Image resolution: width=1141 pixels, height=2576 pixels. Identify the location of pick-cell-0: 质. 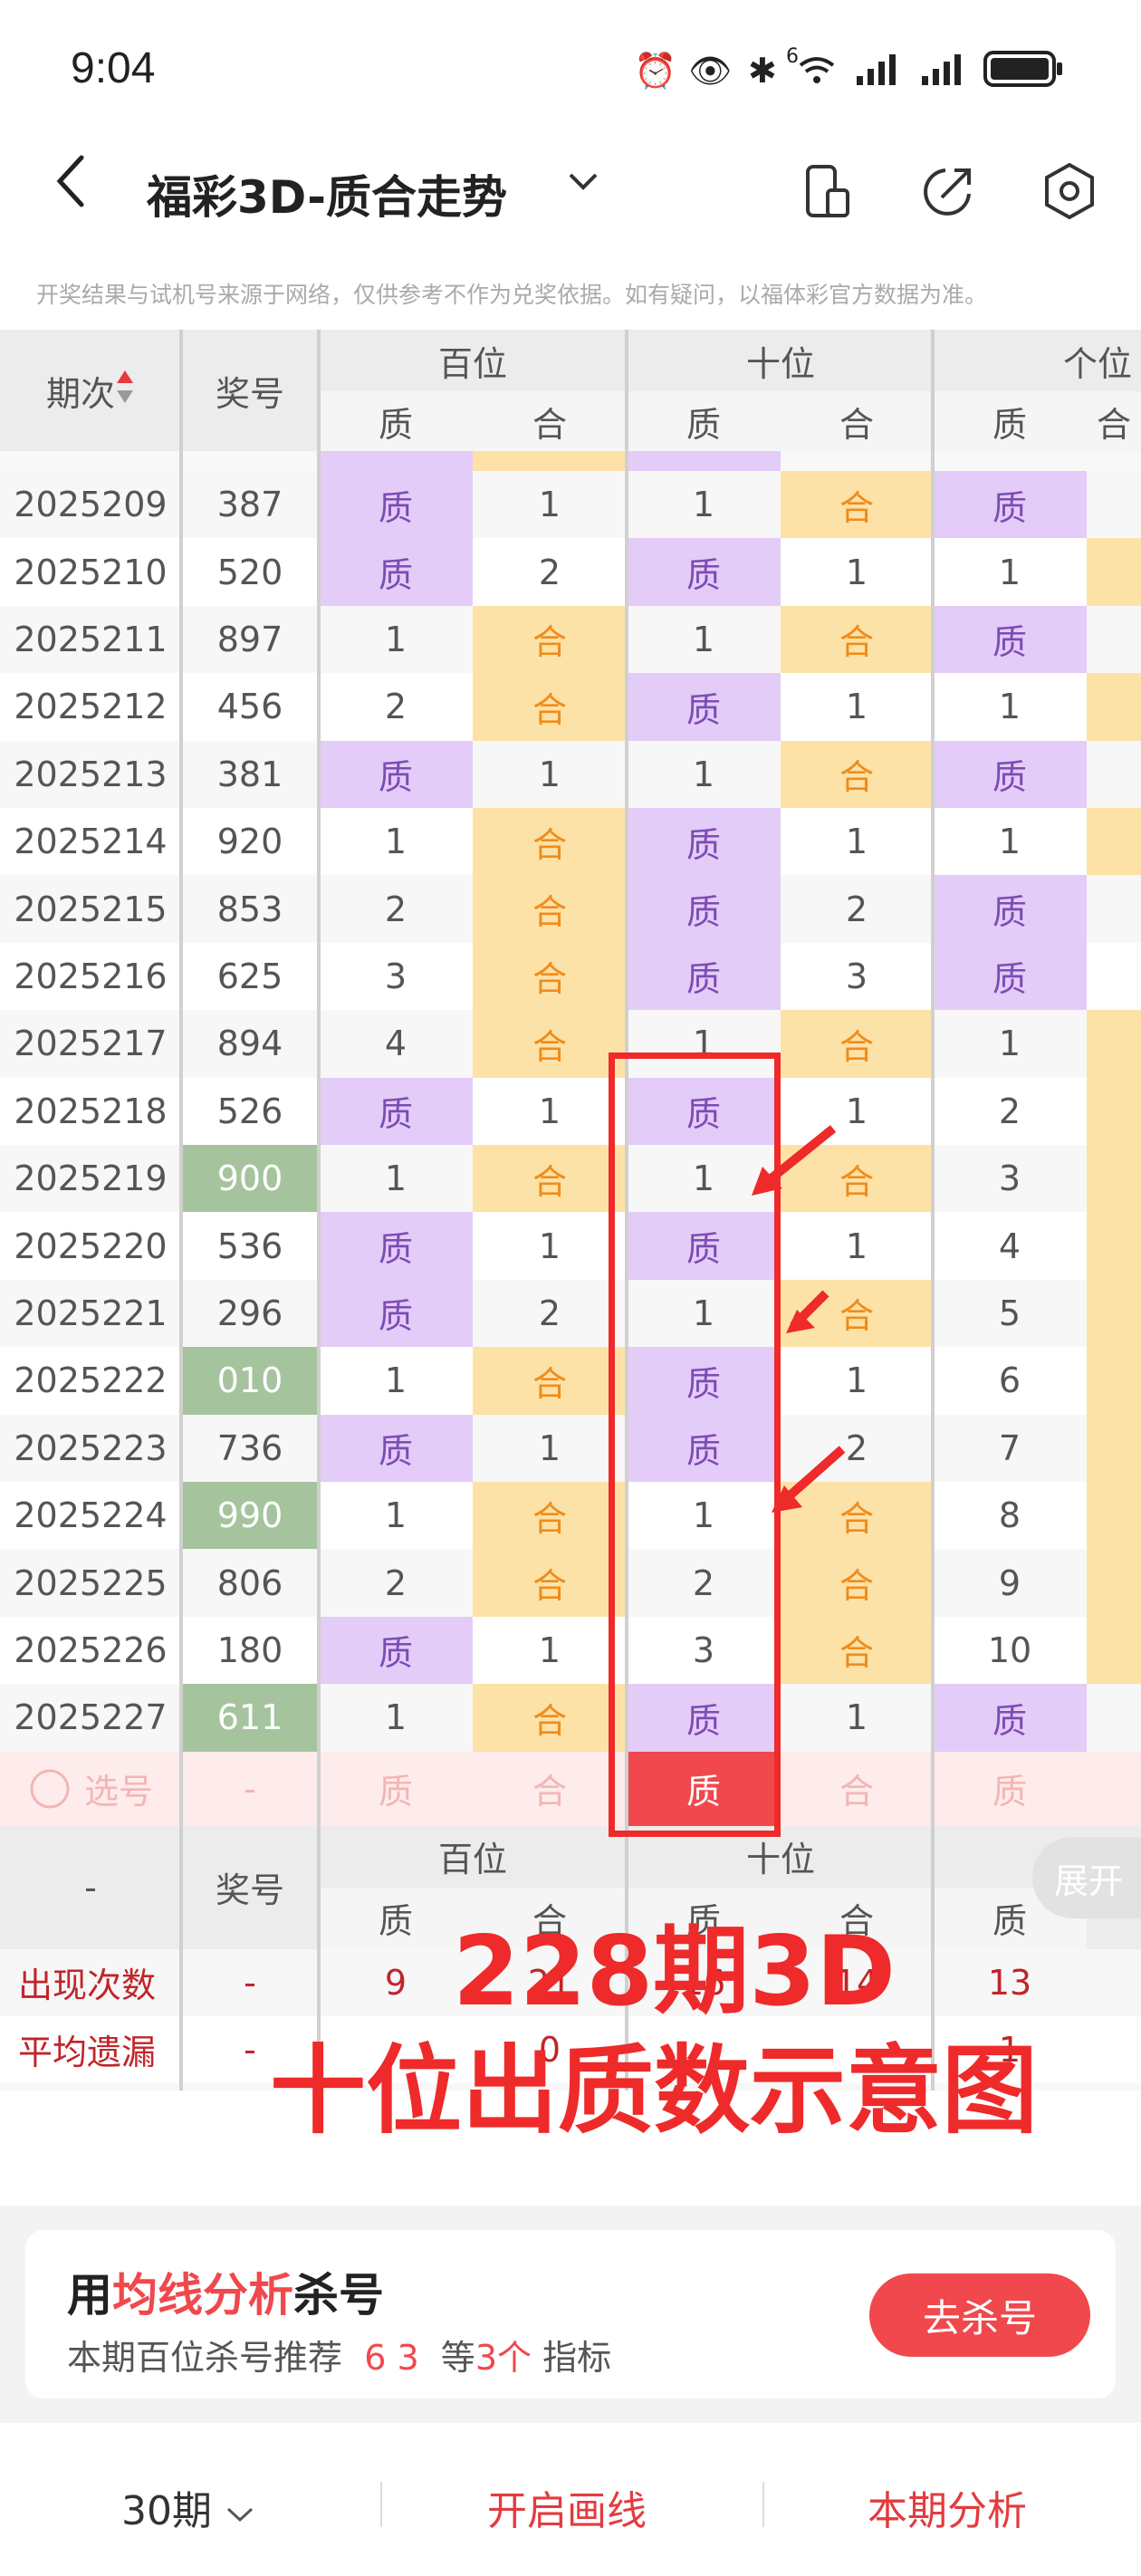
(396, 1789).